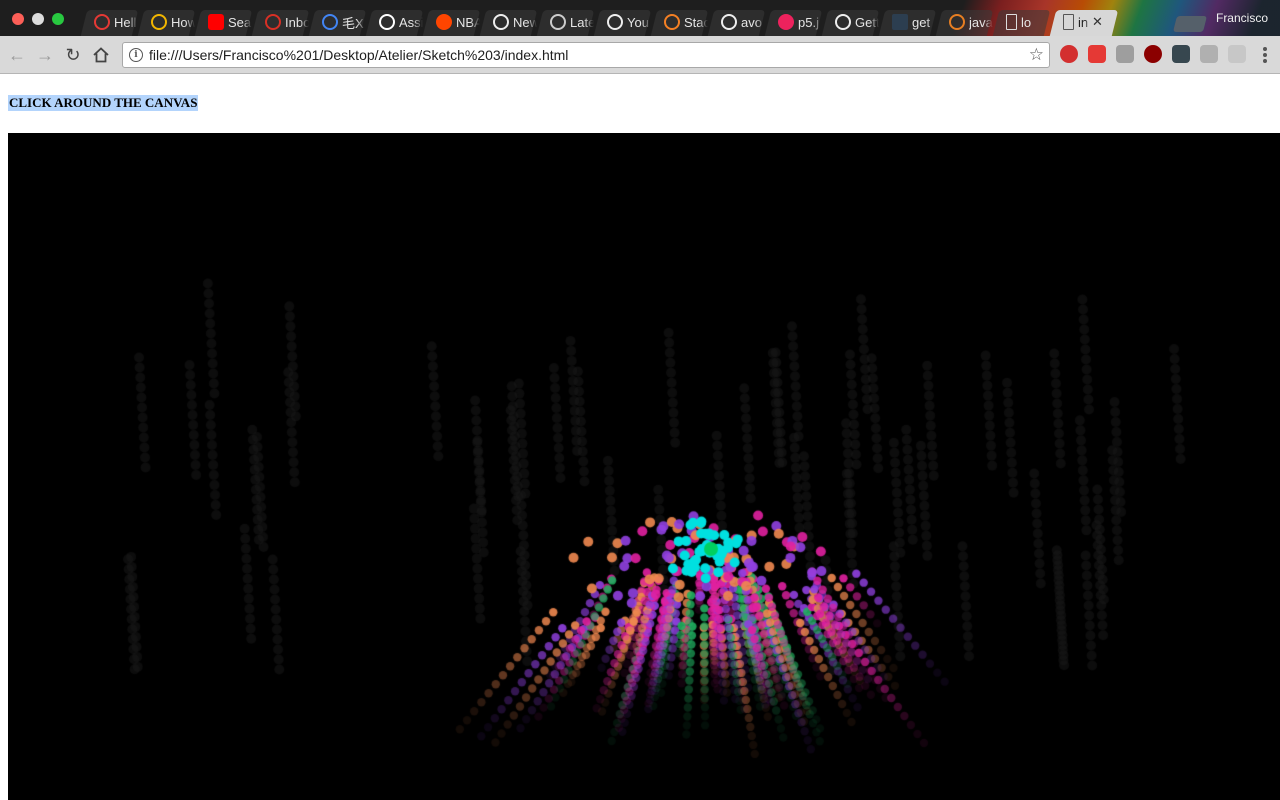  I want to click on browser-tab: Stac, so click(679, 22).